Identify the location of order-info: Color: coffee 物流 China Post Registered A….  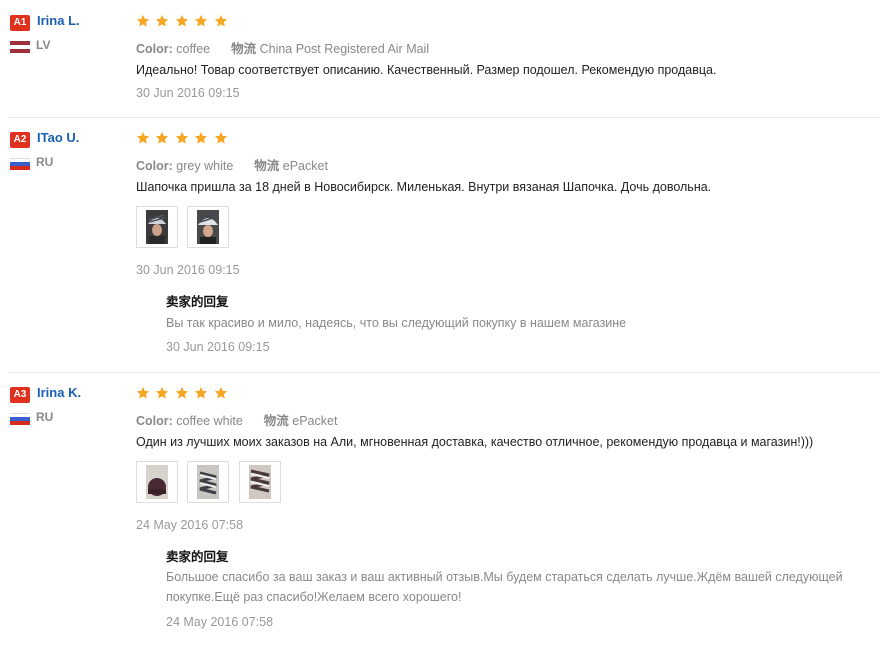
(282, 47).